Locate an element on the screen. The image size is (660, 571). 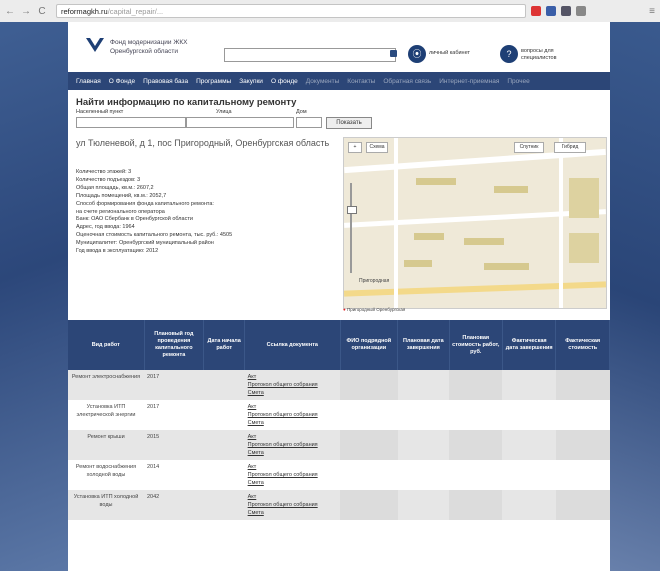
column-header: Дата начала работ is located at coordinates (224, 345).